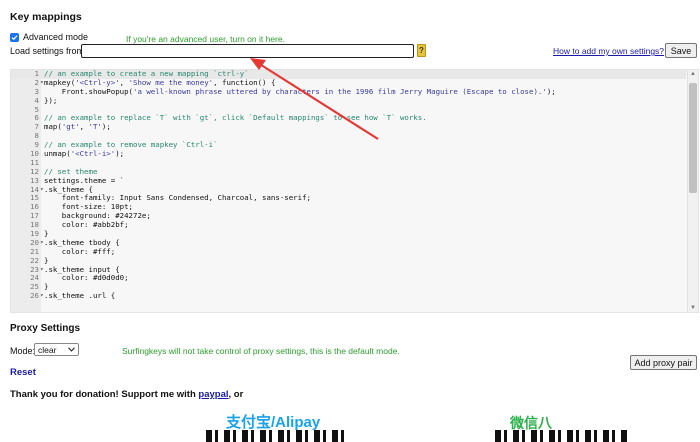 The image size is (700, 442). What do you see at coordinates (56, 37) in the screenshot?
I see `advanced-mode-label: Advanced mode` at bounding box center [56, 37].